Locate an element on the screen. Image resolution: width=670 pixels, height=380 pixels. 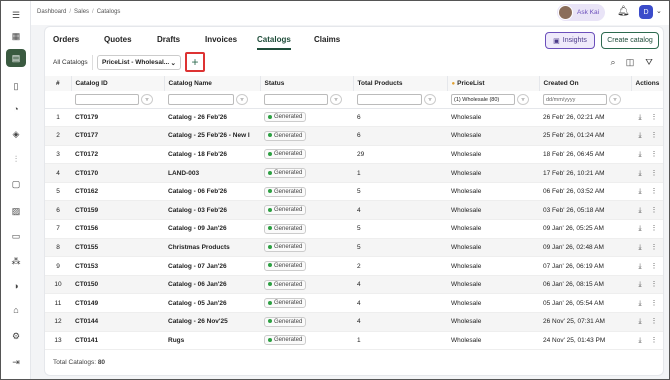
pricelist-filter-input: (1) Wholesale (80) is located at coordinates (483, 99).